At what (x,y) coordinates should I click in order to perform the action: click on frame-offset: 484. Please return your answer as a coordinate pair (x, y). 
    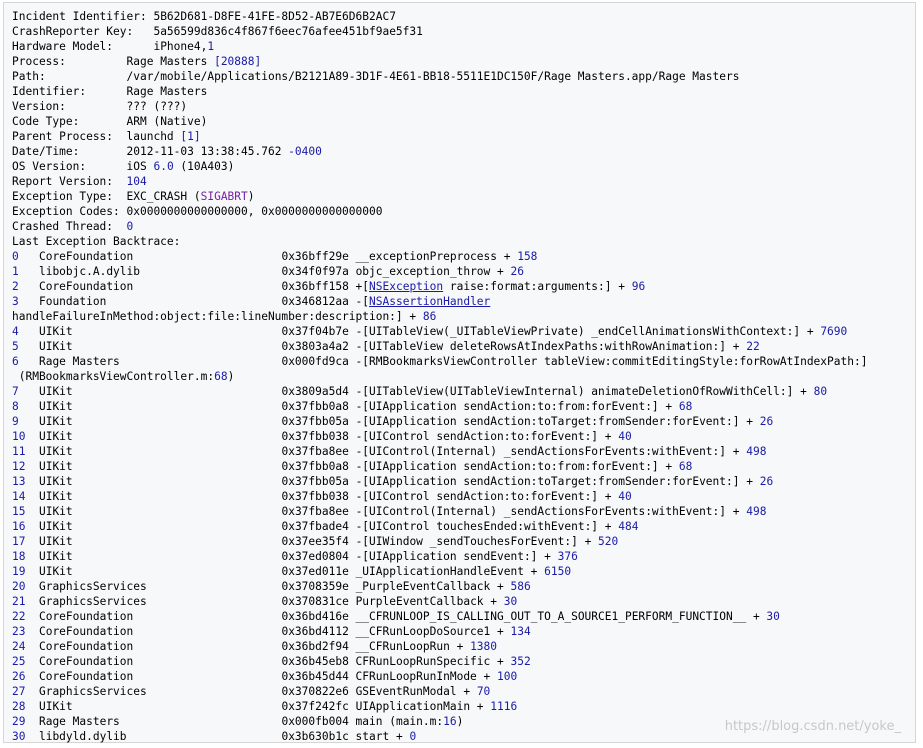
    Looking at the image, I should click on (628, 526).